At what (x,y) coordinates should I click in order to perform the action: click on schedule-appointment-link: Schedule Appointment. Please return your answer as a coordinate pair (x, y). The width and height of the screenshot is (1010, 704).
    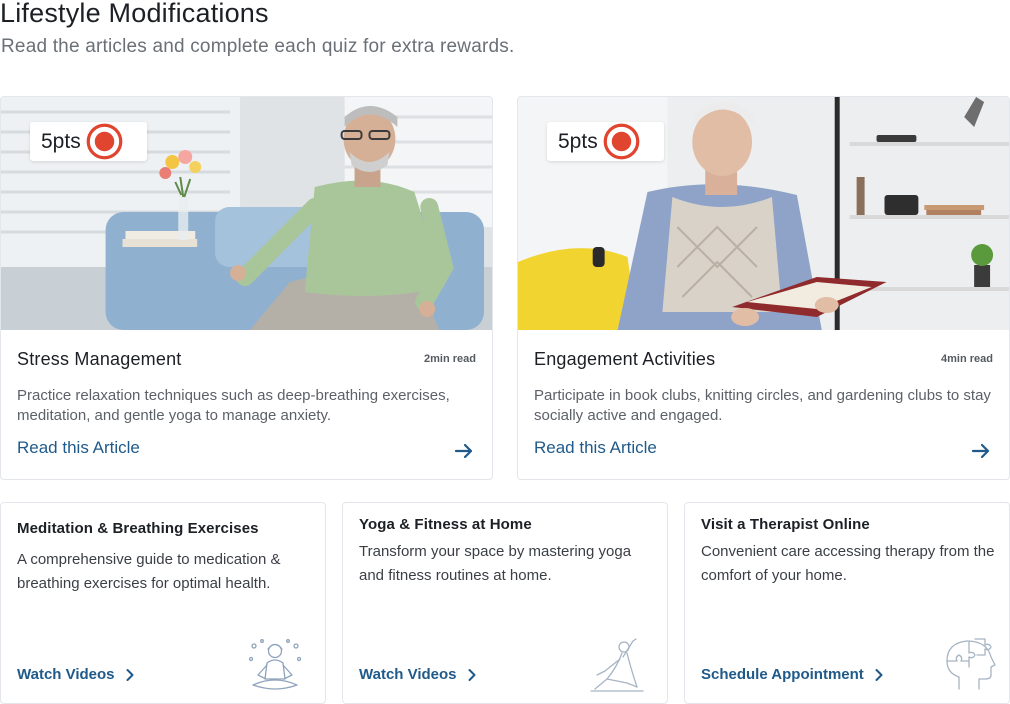
    Looking at the image, I should click on (792, 674).